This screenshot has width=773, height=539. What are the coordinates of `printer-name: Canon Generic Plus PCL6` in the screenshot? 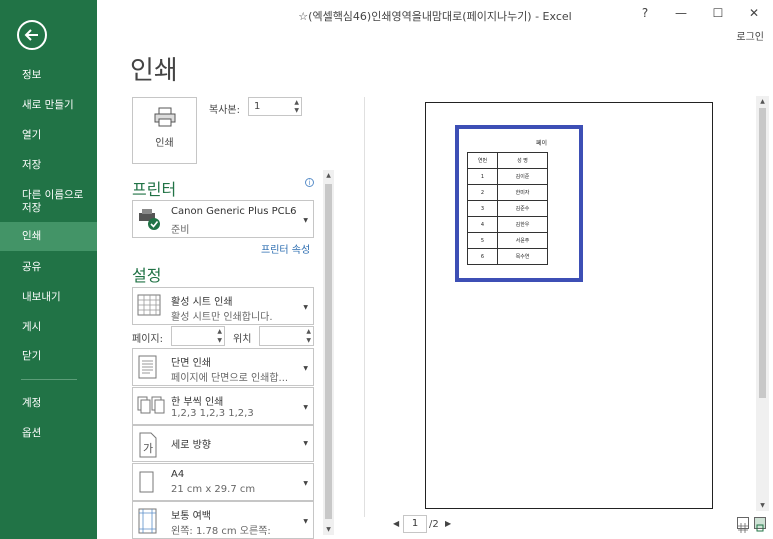 It's located at (234, 211).